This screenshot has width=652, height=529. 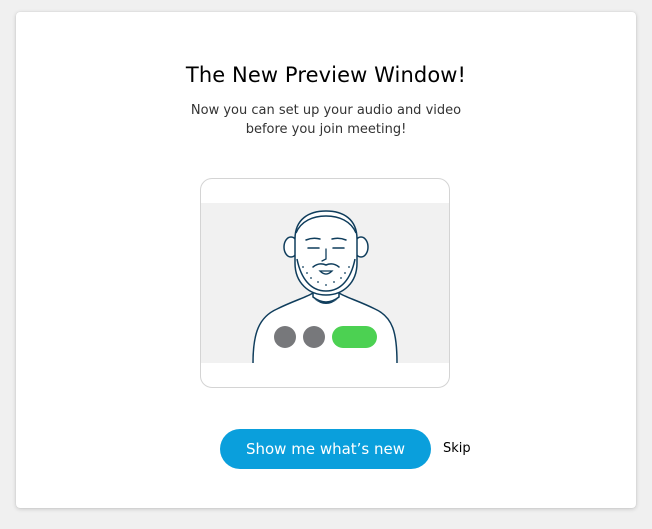 What do you see at coordinates (326, 75) in the screenshot?
I see `dialog-title: The New Preview Window!` at bounding box center [326, 75].